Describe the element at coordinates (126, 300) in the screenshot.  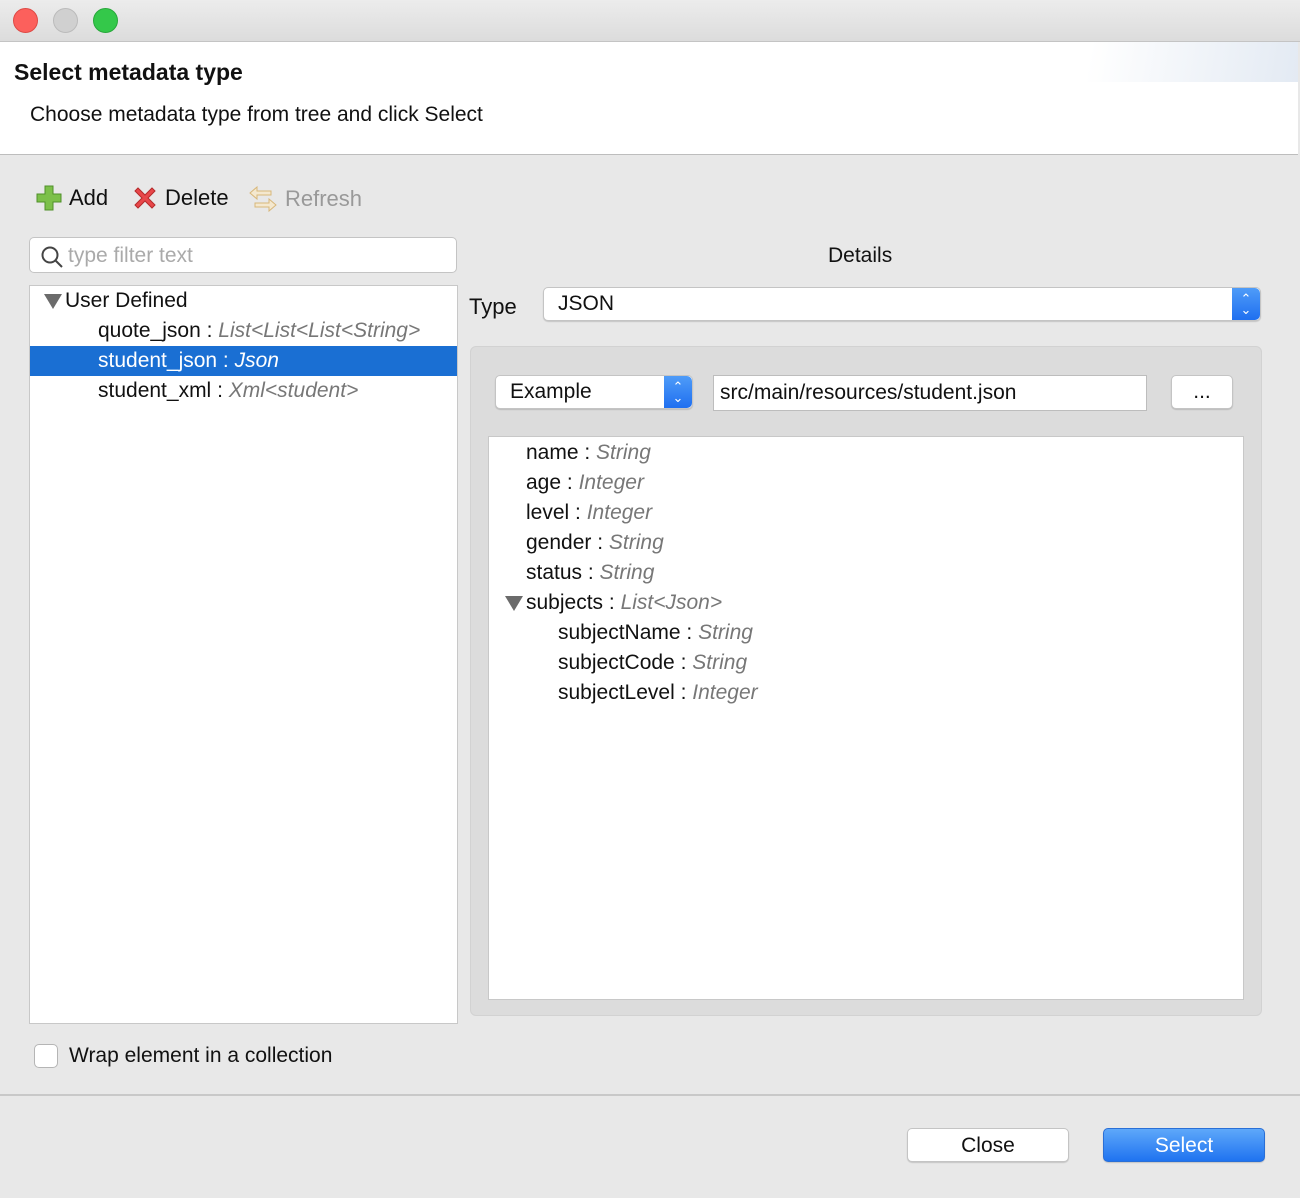
I see `group-label: User Defined` at that location.